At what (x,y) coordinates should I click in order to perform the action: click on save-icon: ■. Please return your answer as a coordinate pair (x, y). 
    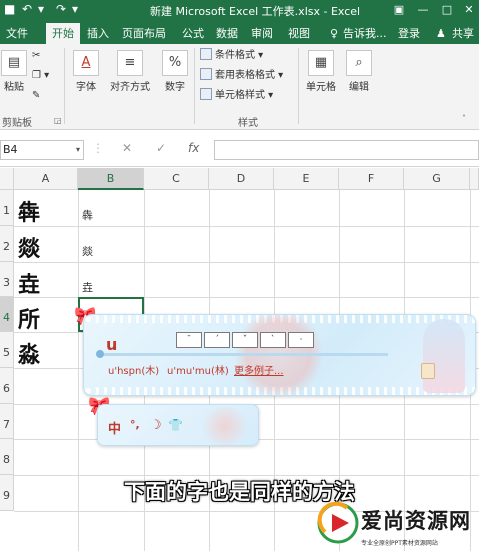
    Looking at the image, I should click on (9, 9).